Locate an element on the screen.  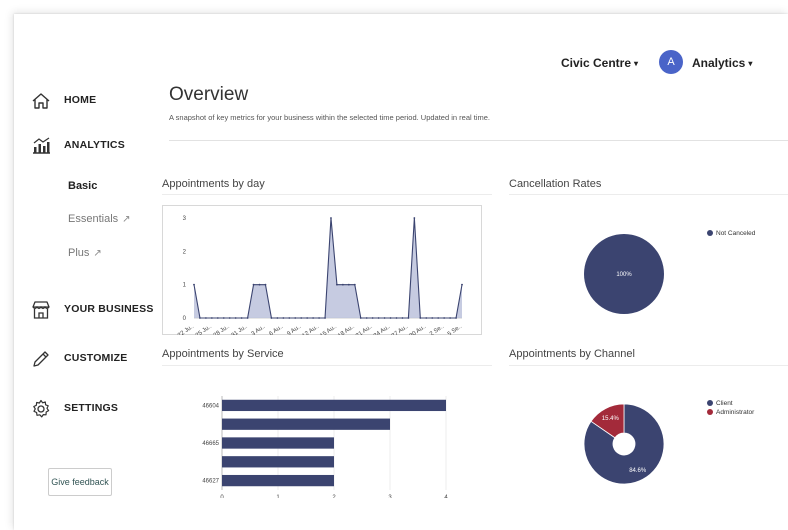
top-bar: Civic Centre ▾ A Analytics ▾ is located at coordinates (401, 64).